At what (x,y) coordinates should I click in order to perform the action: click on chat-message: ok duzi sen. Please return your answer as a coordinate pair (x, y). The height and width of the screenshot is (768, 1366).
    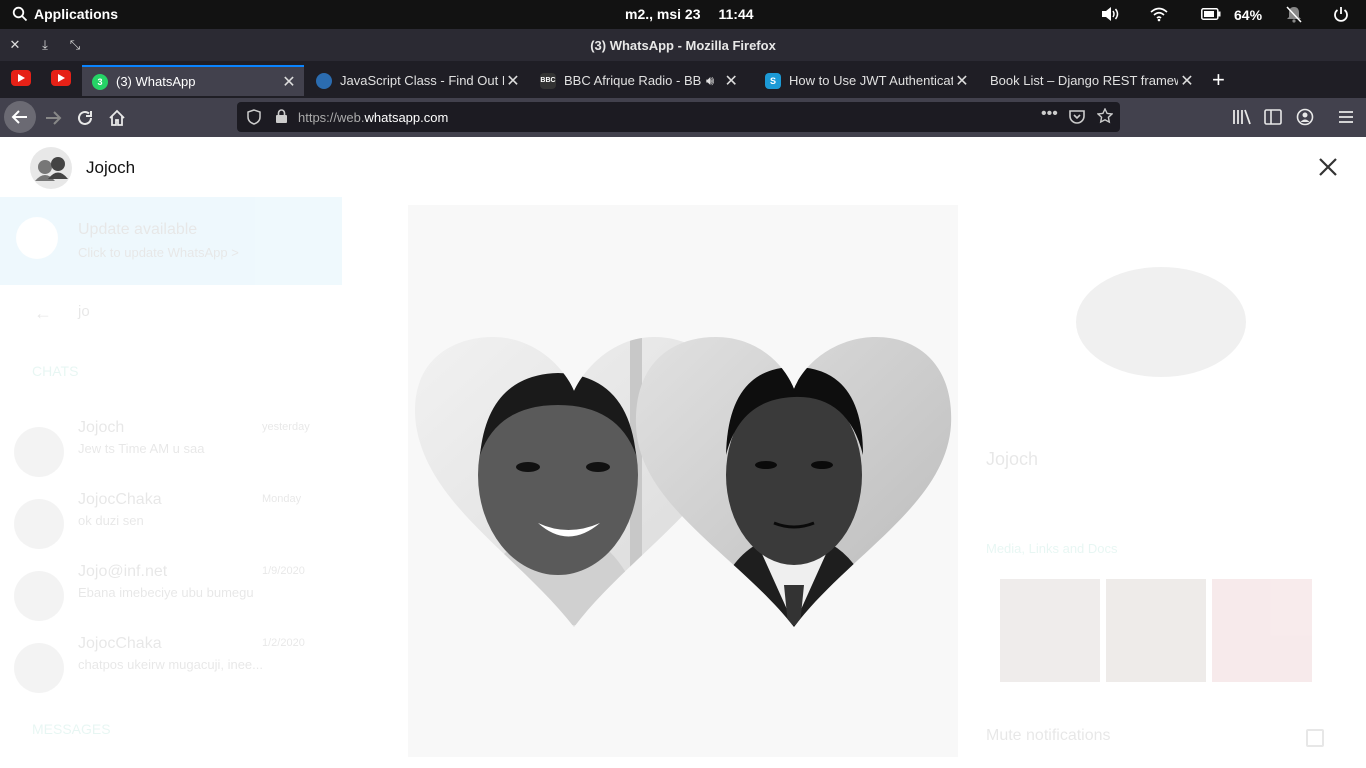
    Looking at the image, I should click on (111, 520).